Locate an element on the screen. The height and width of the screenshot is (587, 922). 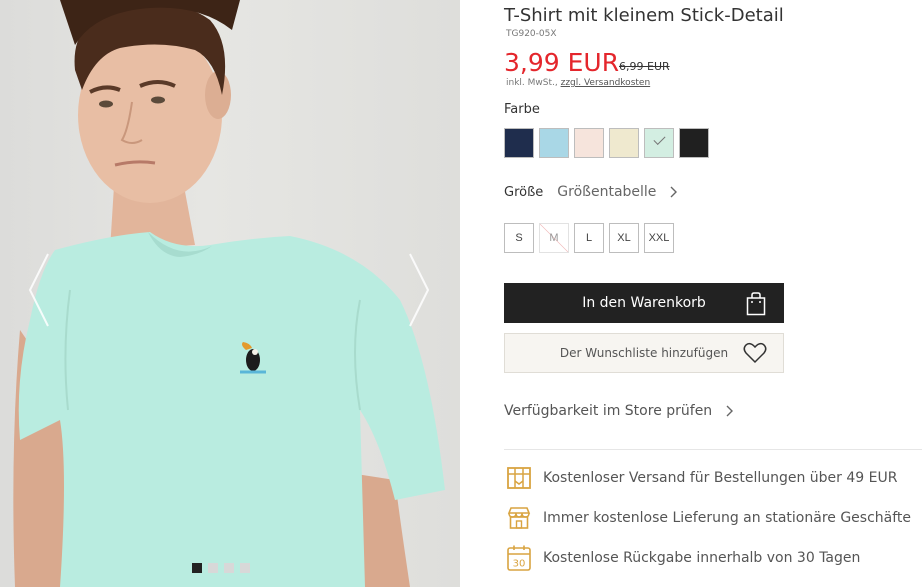
size-options: S M L XL XXL is located at coordinates (589, 238).